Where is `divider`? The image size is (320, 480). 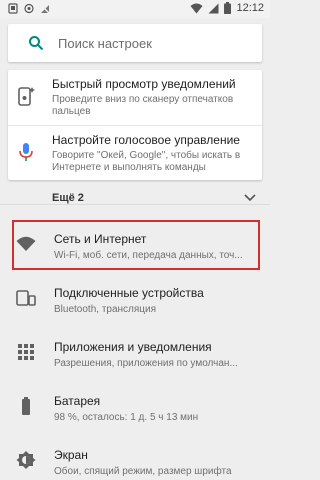 divider is located at coordinates (135, 204).